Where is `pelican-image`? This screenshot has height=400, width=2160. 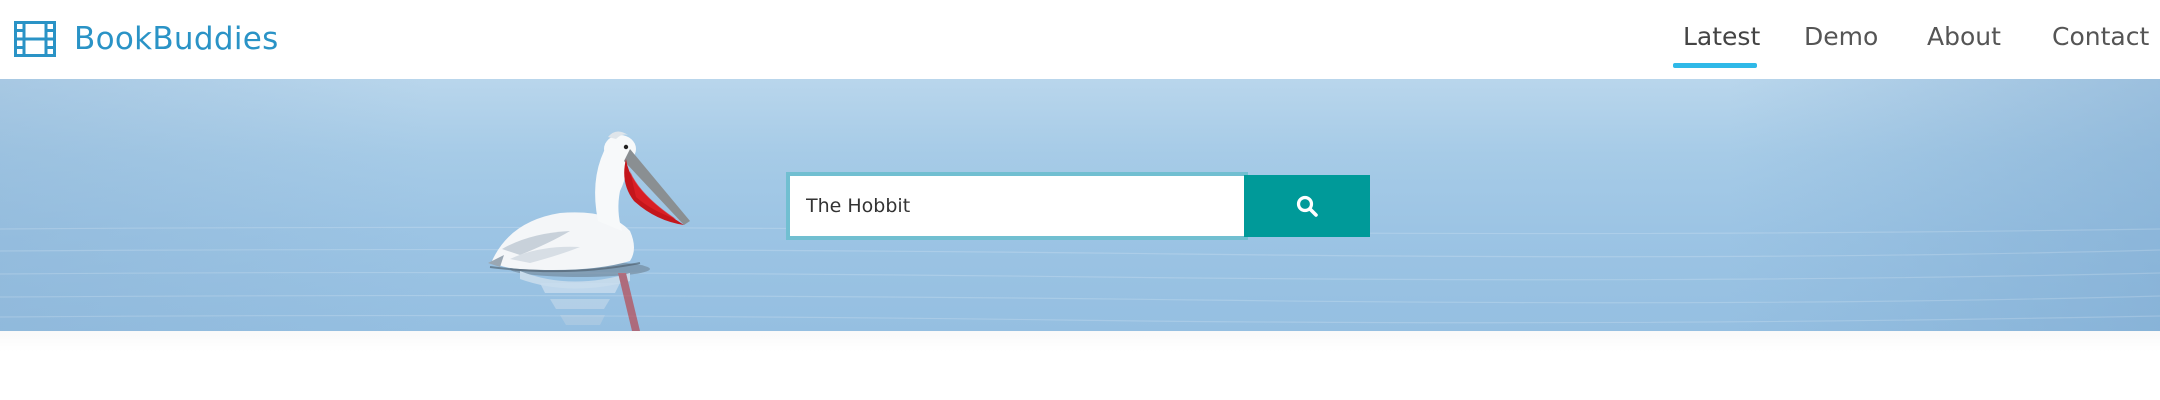 pelican-image is located at coordinates (589, 231).